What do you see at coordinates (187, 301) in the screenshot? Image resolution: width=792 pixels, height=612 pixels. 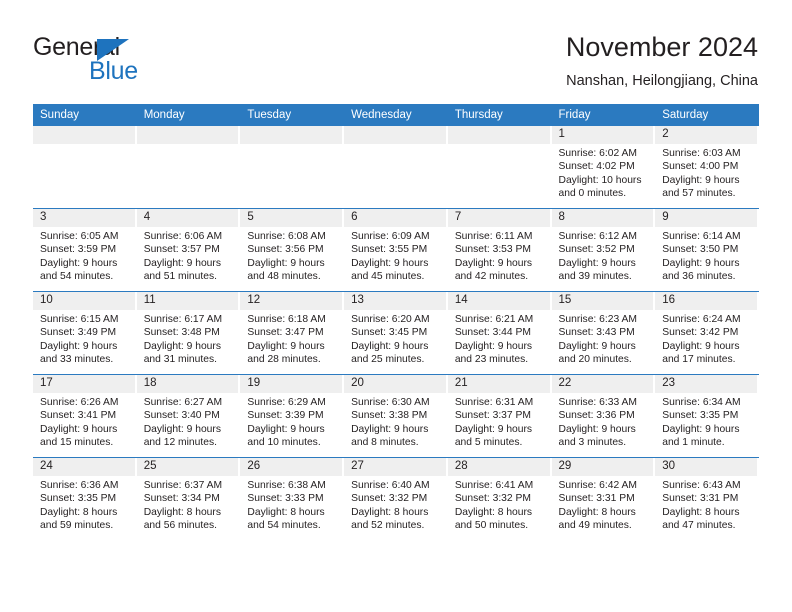 I see `day-number: 11` at bounding box center [187, 301].